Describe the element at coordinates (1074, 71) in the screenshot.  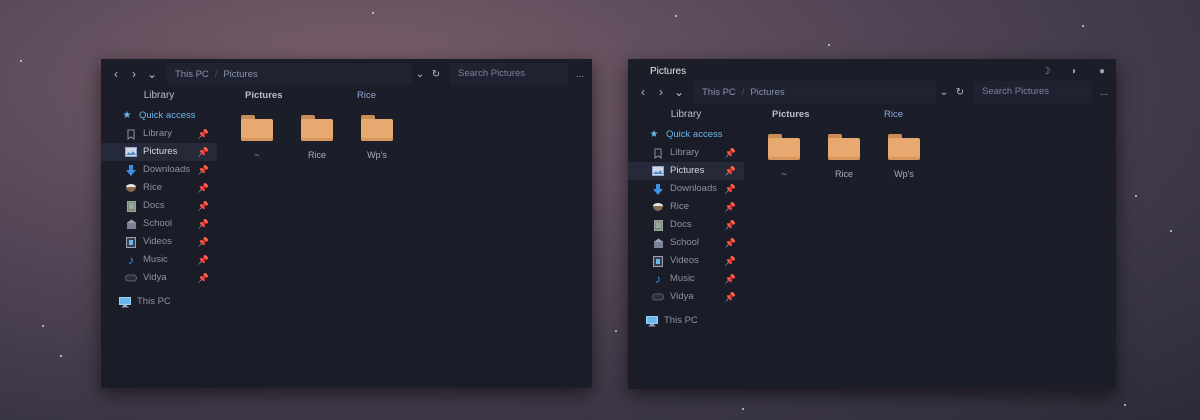
I see `maximize-icon: ◗` at that location.